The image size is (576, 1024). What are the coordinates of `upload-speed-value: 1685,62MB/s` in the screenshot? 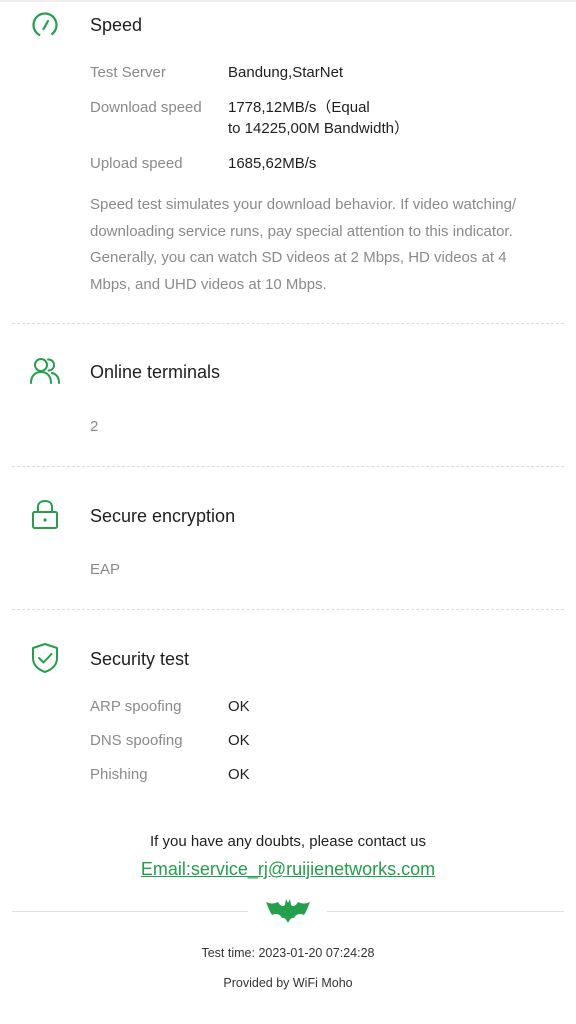 It's located at (272, 163).